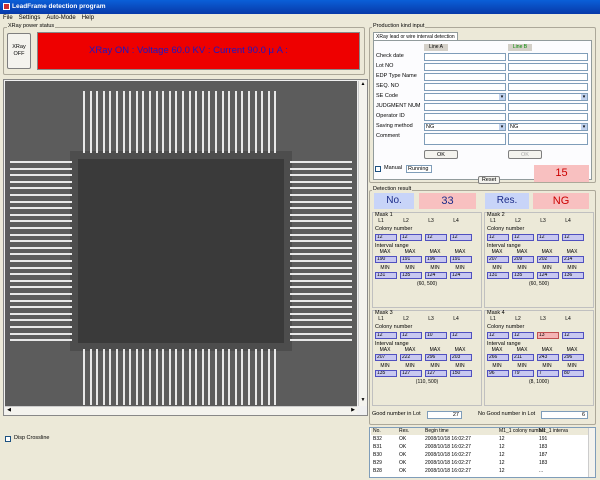 The width and height of the screenshot is (600, 480). Describe the element at coordinates (525, 154) in the screenshot. I see `ok-button-b: OK` at that location.